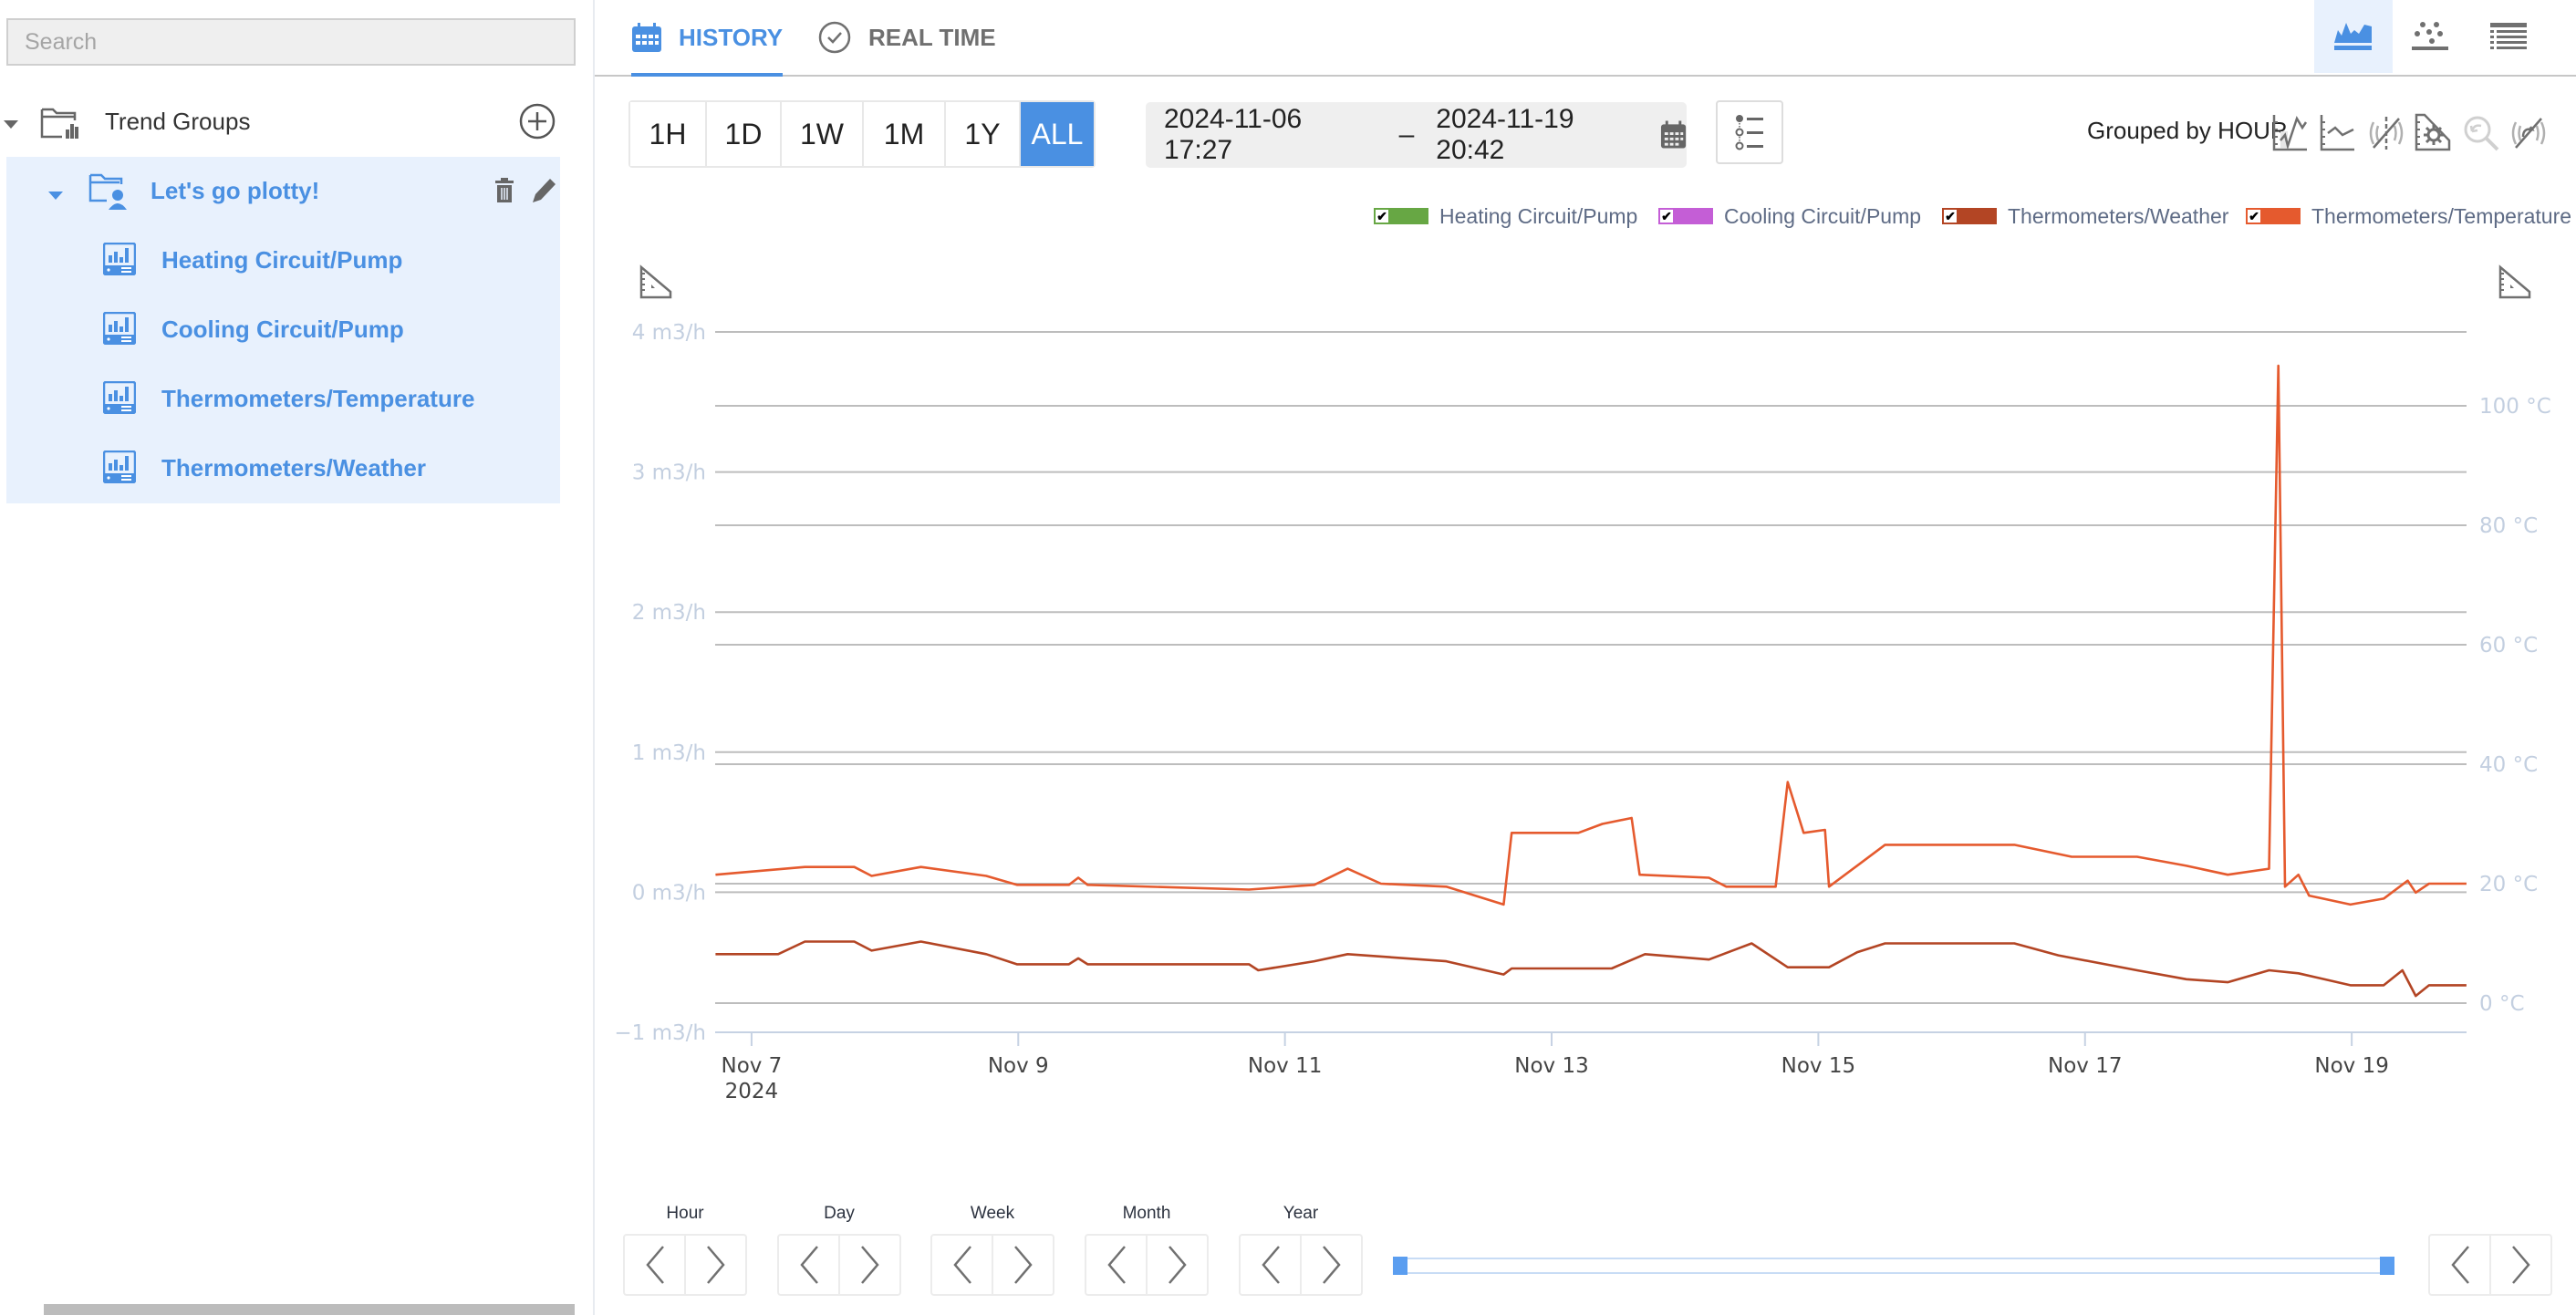 Image resolution: width=2576 pixels, height=1315 pixels. I want to click on smooth-line-icon, so click(2339, 133).